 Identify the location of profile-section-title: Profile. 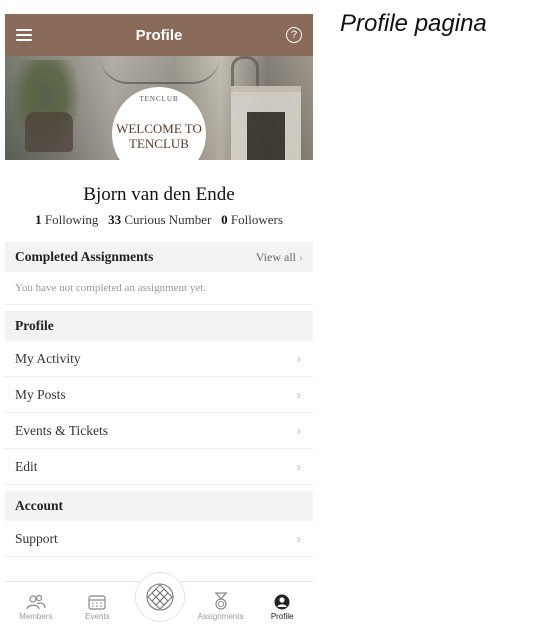
(34, 325).